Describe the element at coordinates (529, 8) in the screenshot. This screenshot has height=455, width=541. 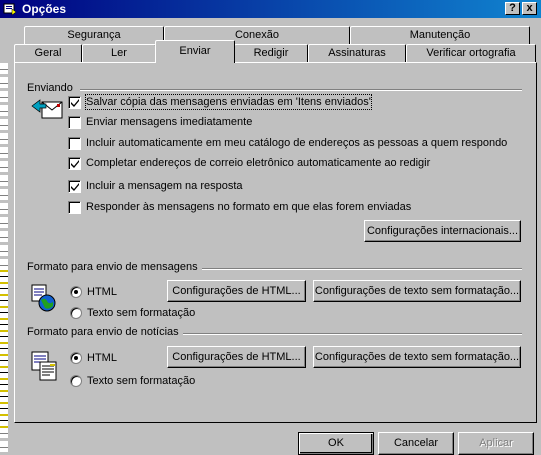
I see `close-button: x` at that location.